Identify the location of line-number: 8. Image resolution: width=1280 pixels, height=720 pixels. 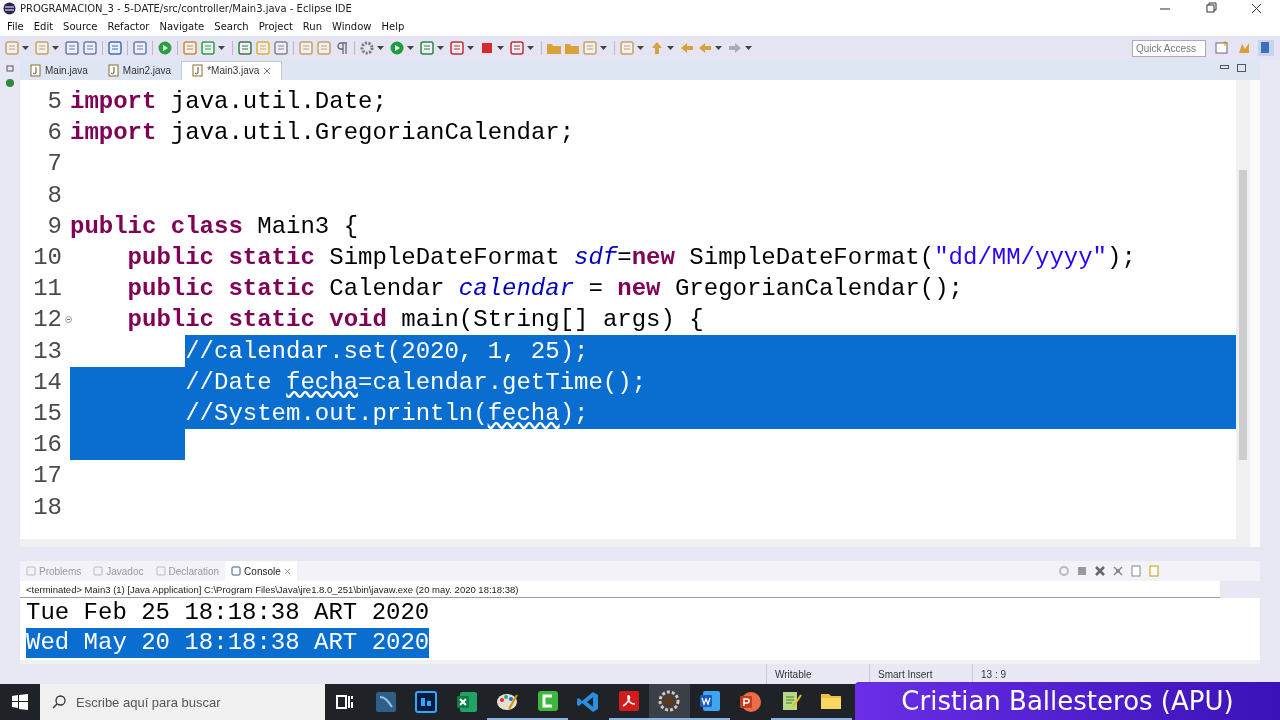
(54, 195).